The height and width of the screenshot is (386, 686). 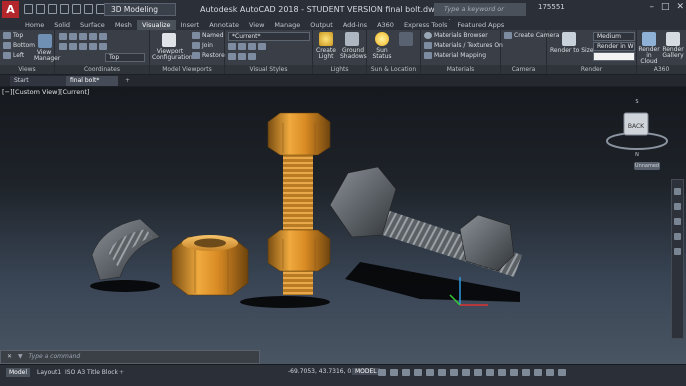 I want to click on pan-icon, so click(x=677, y=206).